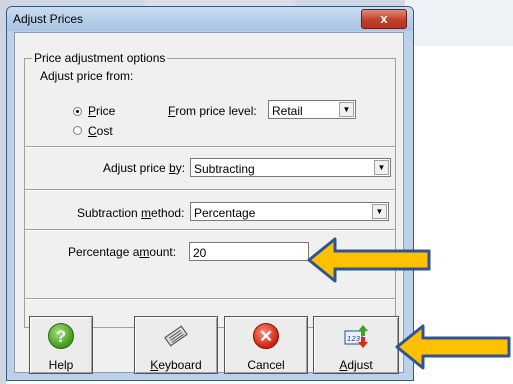 Image resolution: width=513 pixels, height=384 pixels. I want to click on adjust-button: 123 Adjust, so click(356, 345).